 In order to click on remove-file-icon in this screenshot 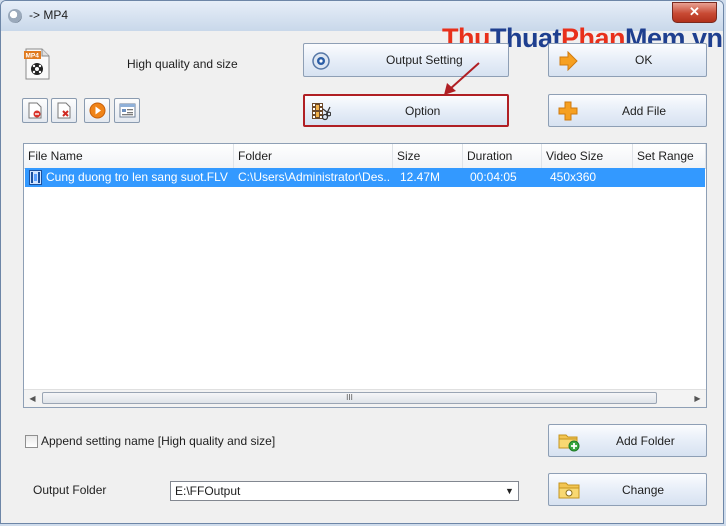, I will do `click(35, 110)`.